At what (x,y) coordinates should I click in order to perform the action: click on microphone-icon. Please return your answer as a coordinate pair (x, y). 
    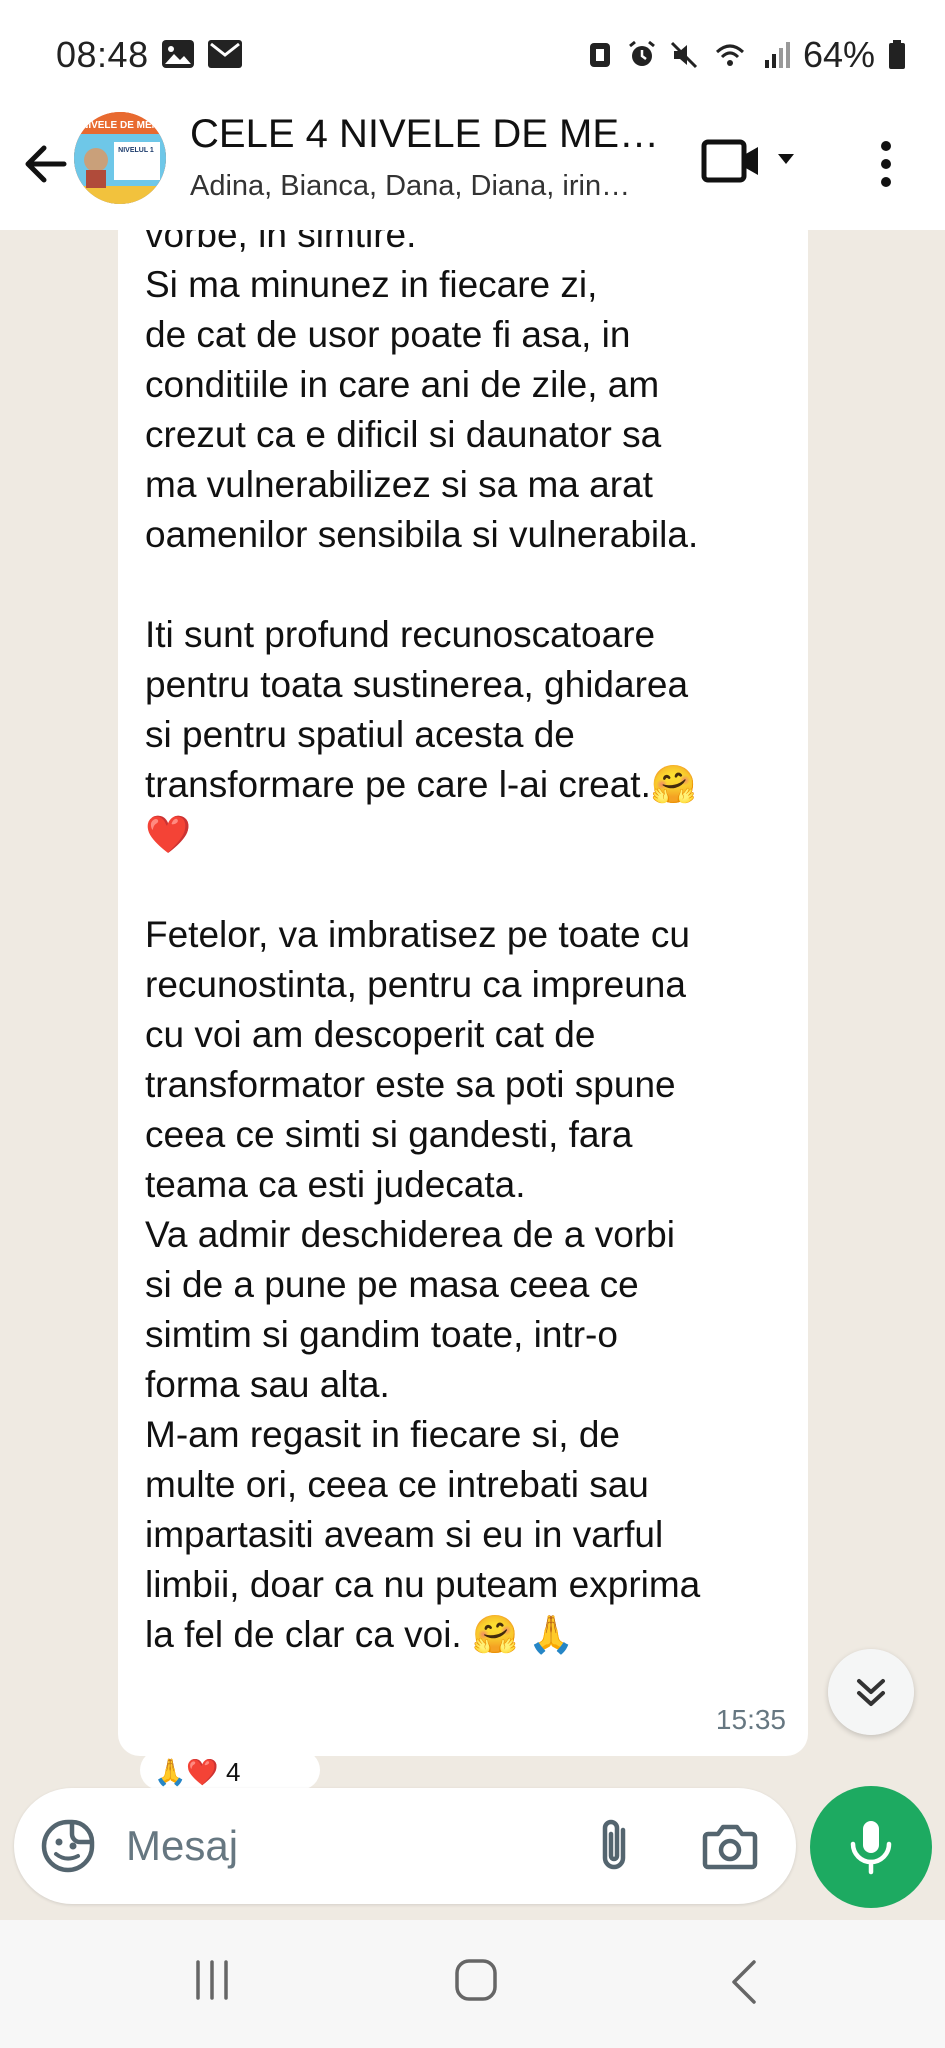
    Looking at the image, I should click on (871, 1848).